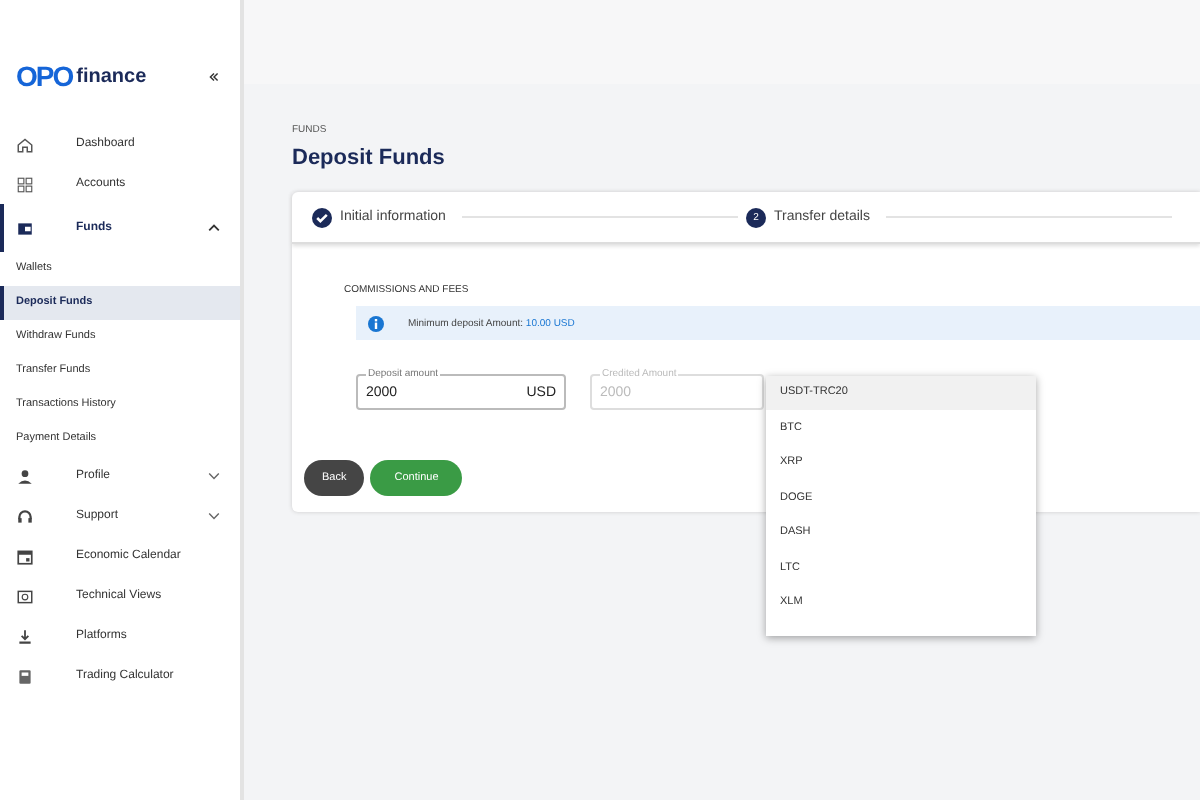 The height and width of the screenshot is (800, 1200). Describe the element at coordinates (25, 184) in the screenshot. I see `grid-icon` at that location.